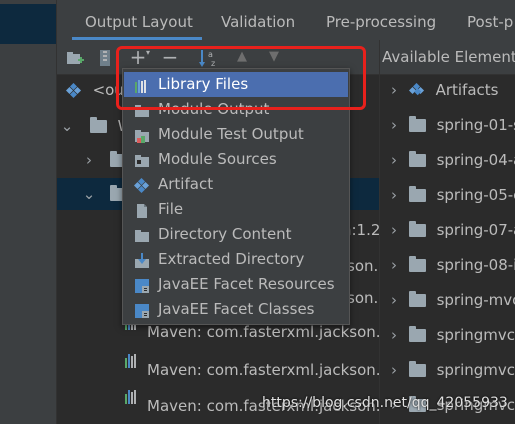 The height and width of the screenshot is (424, 515). I want to click on menu-item-module-test-output: Module Test Output, so click(236, 134).